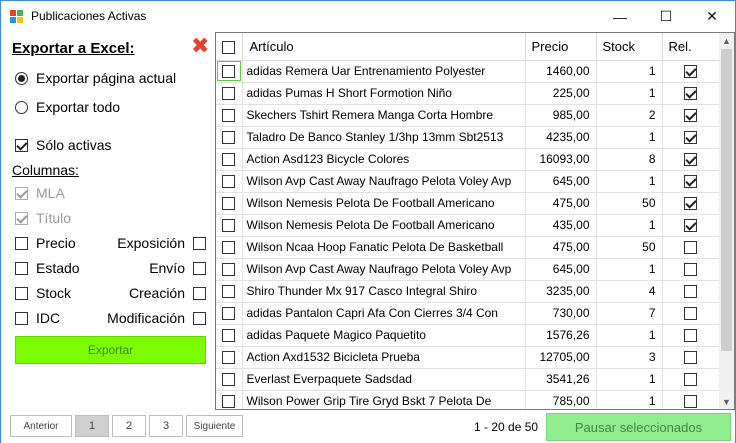 Image resolution: width=736 pixels, height=443 pixels. I want to click on export-all-radio: Exportar todo, so click(67, 107).